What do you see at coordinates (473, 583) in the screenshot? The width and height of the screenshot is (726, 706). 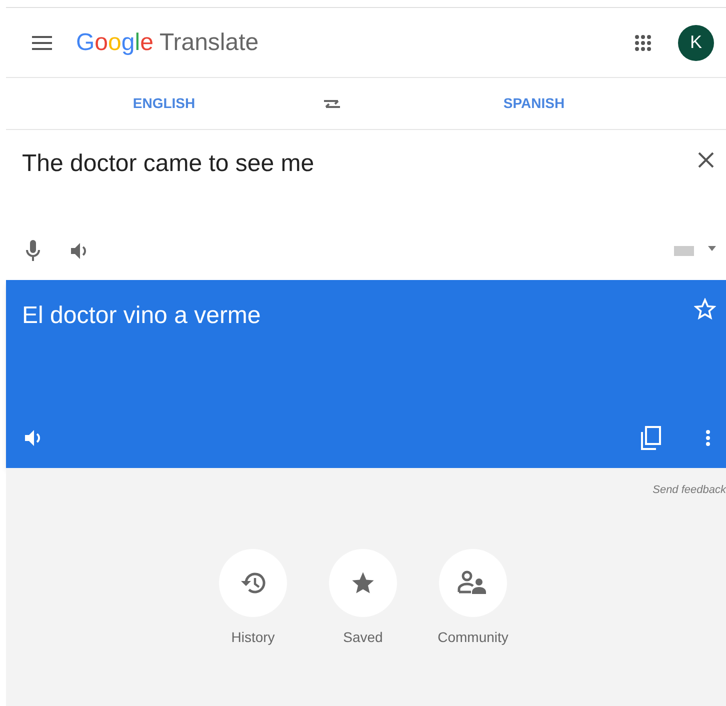 I see `people-icon` at bounding box center [473, 583].